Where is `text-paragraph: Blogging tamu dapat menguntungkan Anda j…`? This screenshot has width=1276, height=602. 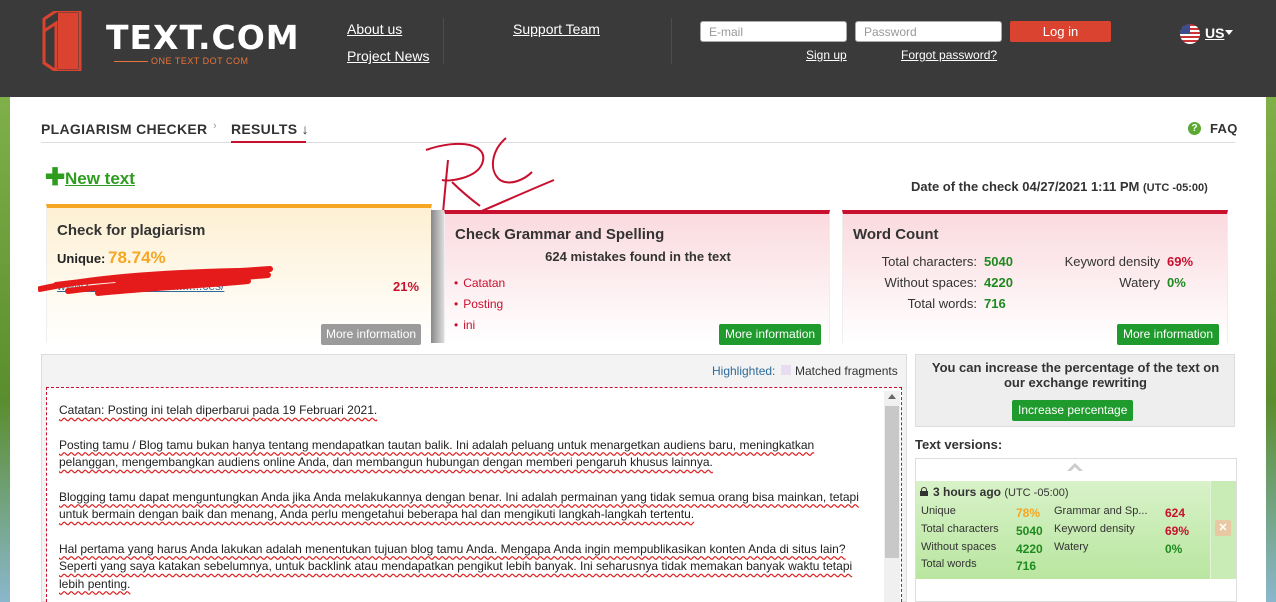 text-paragraph: Blogging tamu dapat menguntungkan Anda j… is located at coordinates (459, 505).